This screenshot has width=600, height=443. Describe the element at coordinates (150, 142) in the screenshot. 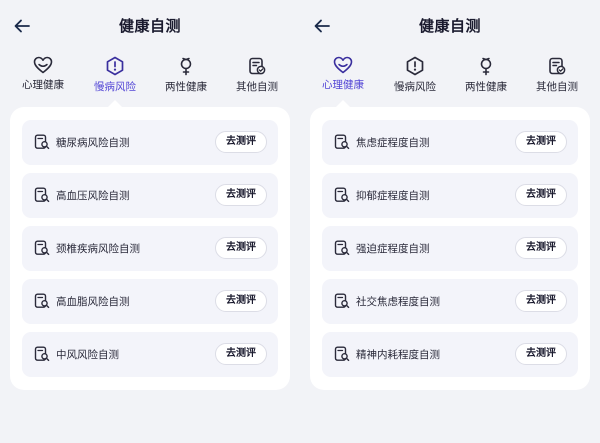

I see `list-item: 糖尿病风险自测 去测评` at that location.